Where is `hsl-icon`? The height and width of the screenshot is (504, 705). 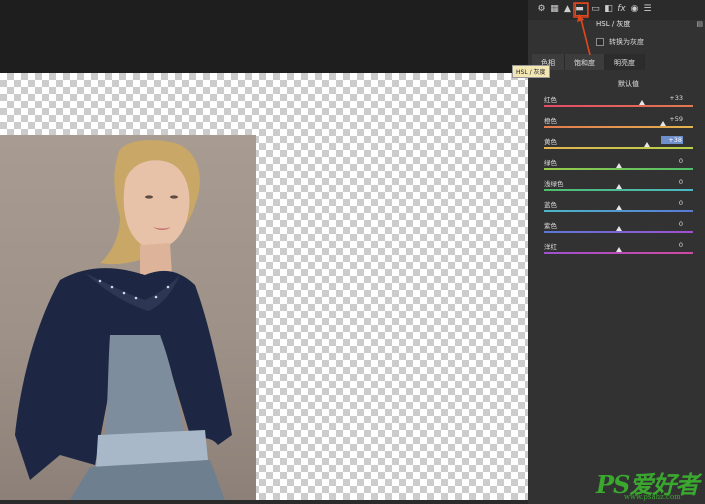 hsl-icon is located at coordinates (581, 9).